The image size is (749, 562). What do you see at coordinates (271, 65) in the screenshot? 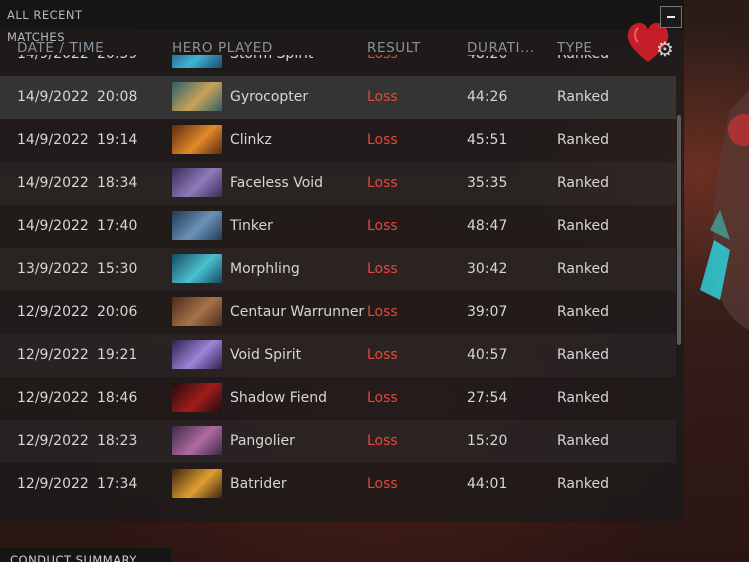
I see `hero-name: Storm Spirit` at bounding box center [271, 65].